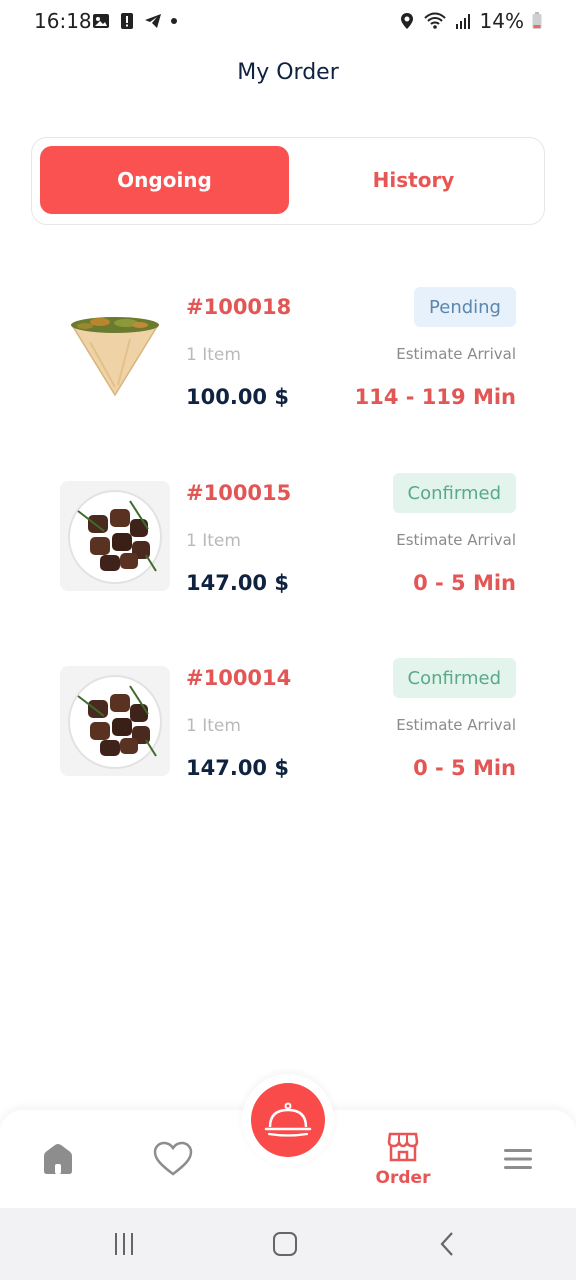 The width and height of the screenshot is (576, 1280). What do you see at coordinates (288, 22) in the screenshot?
I see `status-bar: 16:18 14%` at bounding box center [288, 22].